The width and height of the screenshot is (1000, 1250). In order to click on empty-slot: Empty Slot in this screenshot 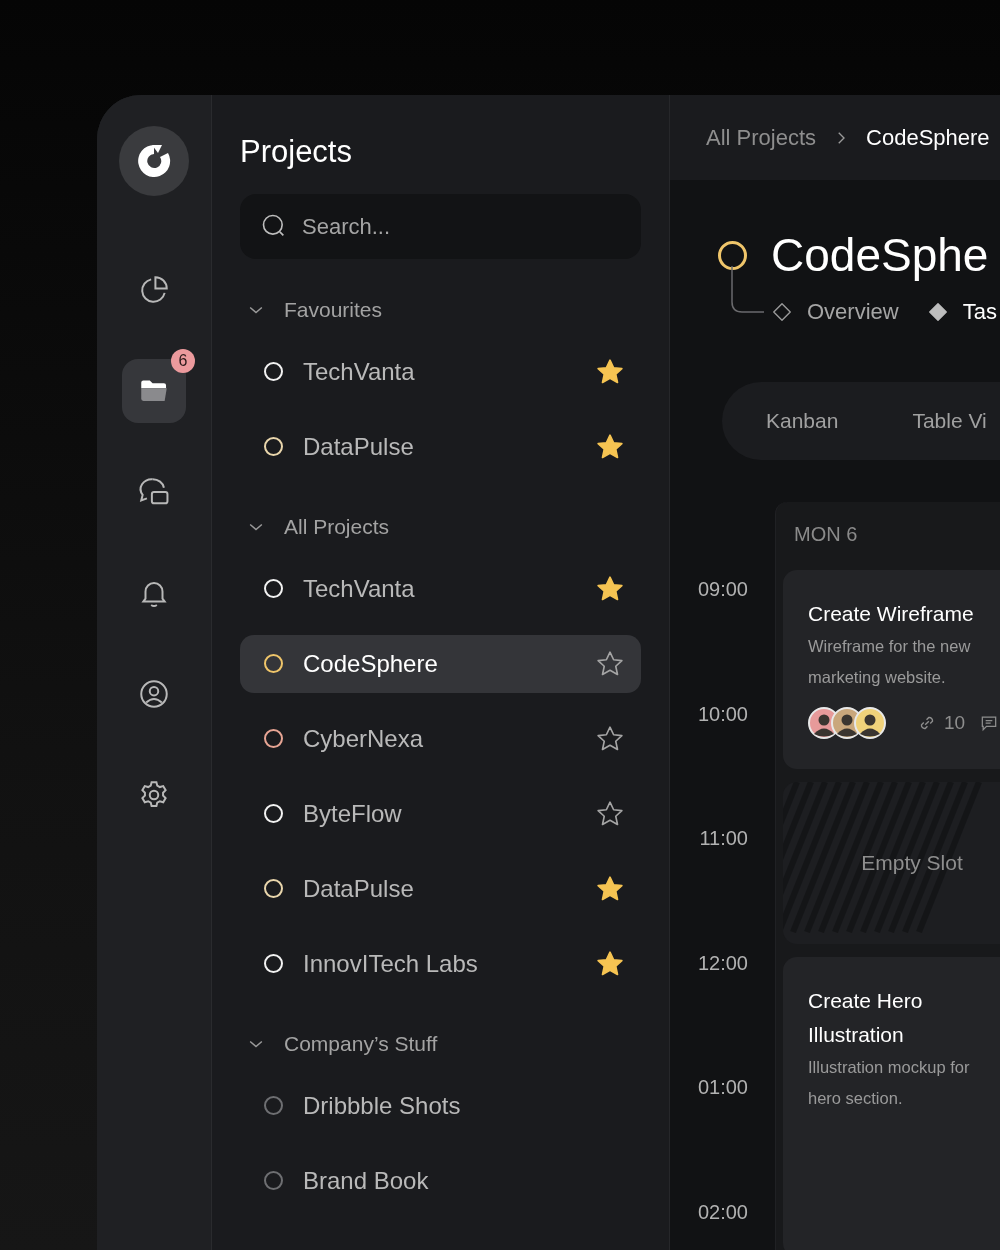, I will do `click(891, 863)`.